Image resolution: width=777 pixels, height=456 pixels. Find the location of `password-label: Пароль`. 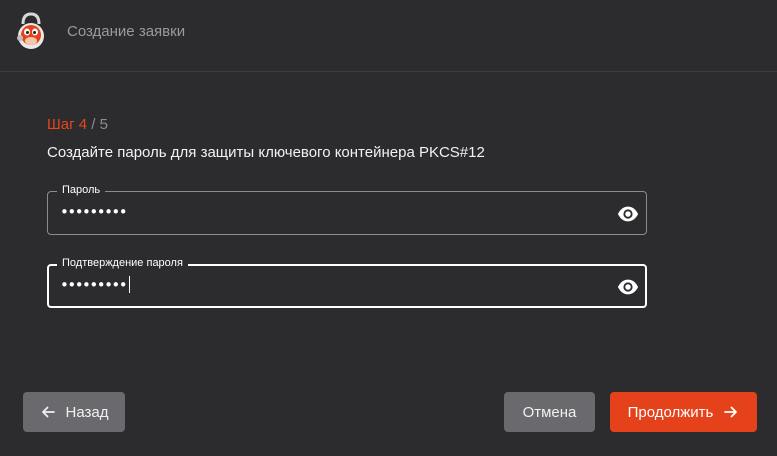

password-label: Пароль is located at coordinates (81, 190).